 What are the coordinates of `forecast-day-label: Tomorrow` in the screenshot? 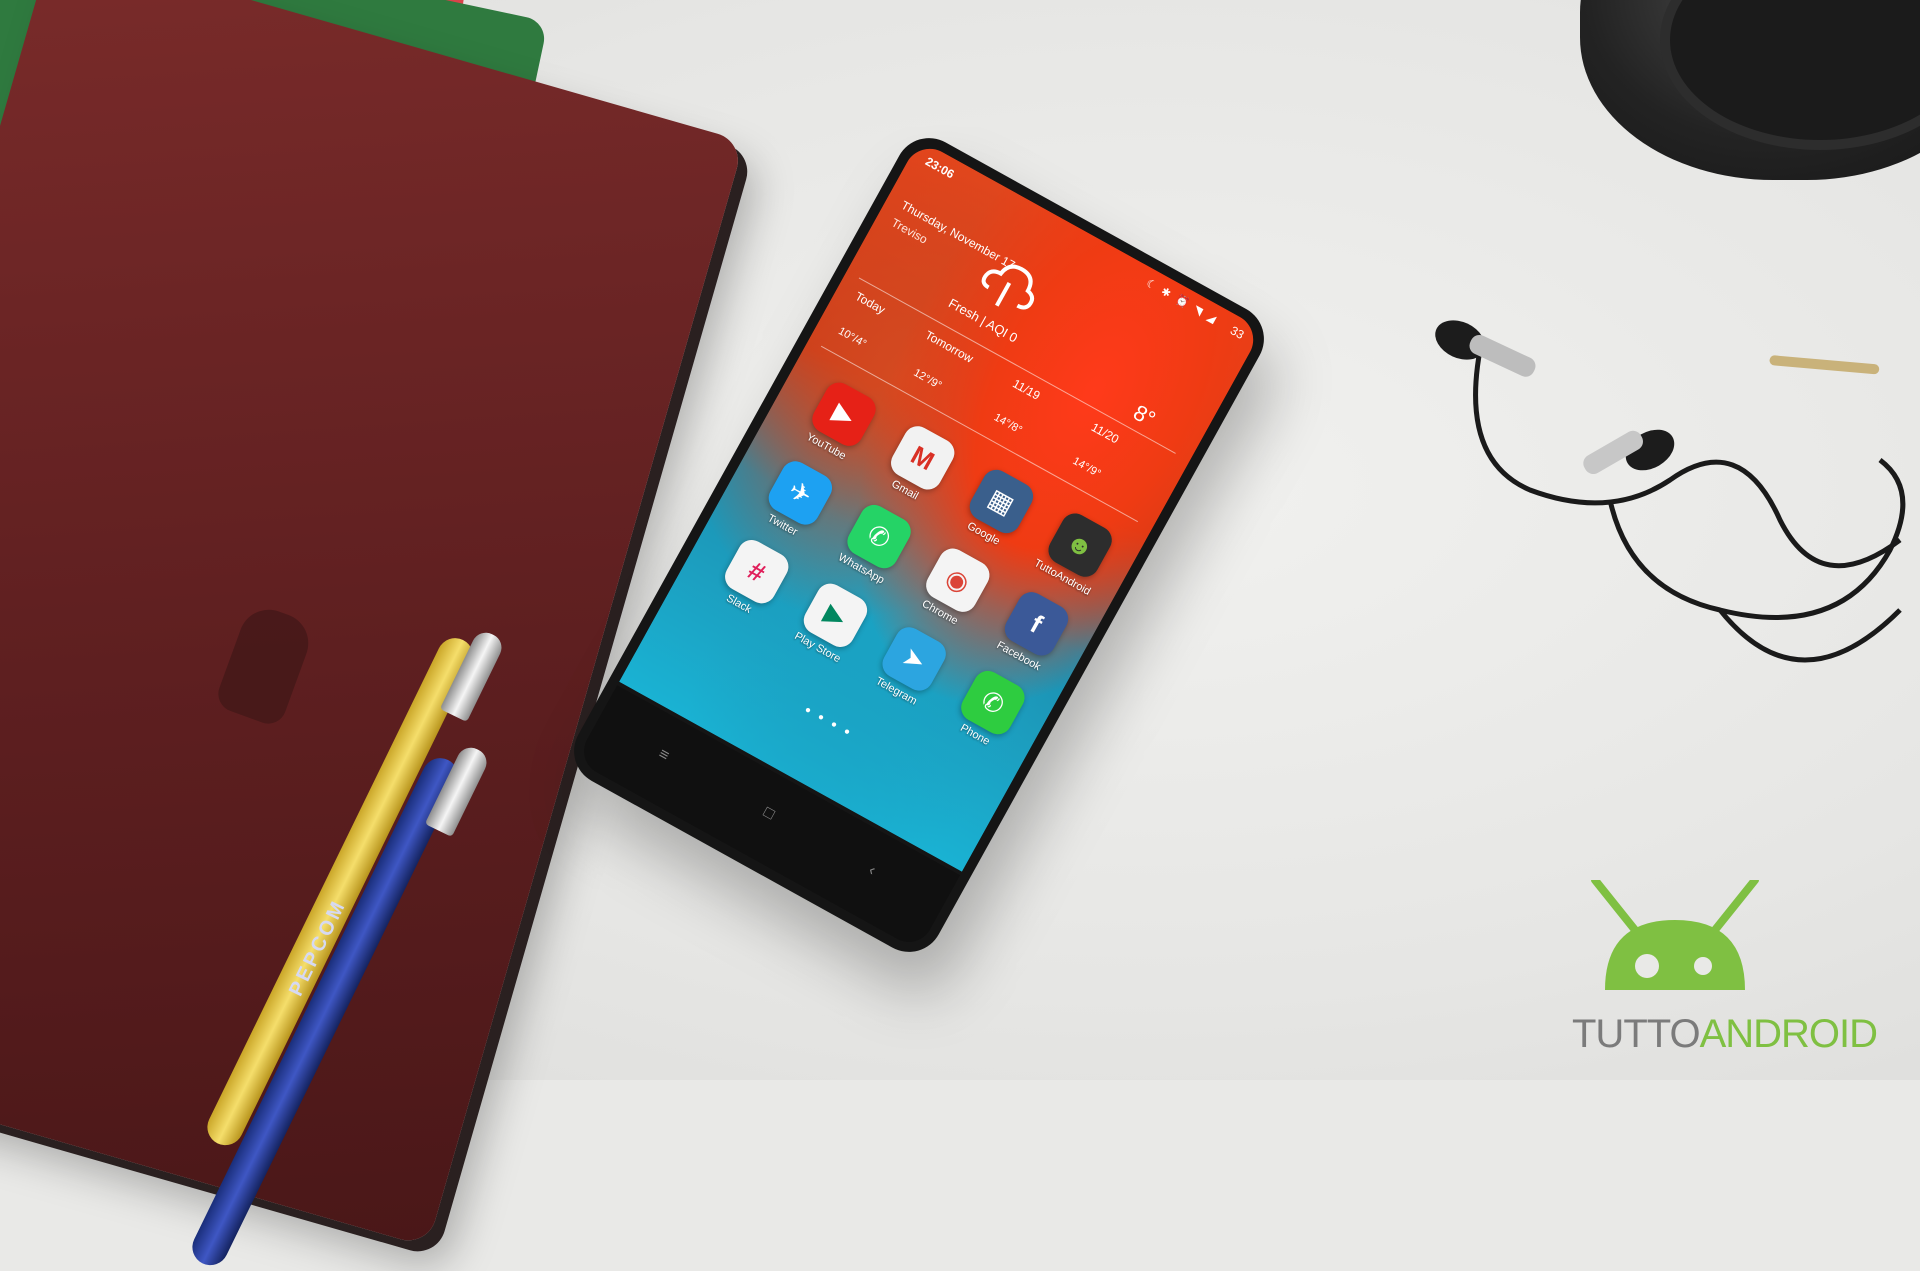 It's located at (949, 346).